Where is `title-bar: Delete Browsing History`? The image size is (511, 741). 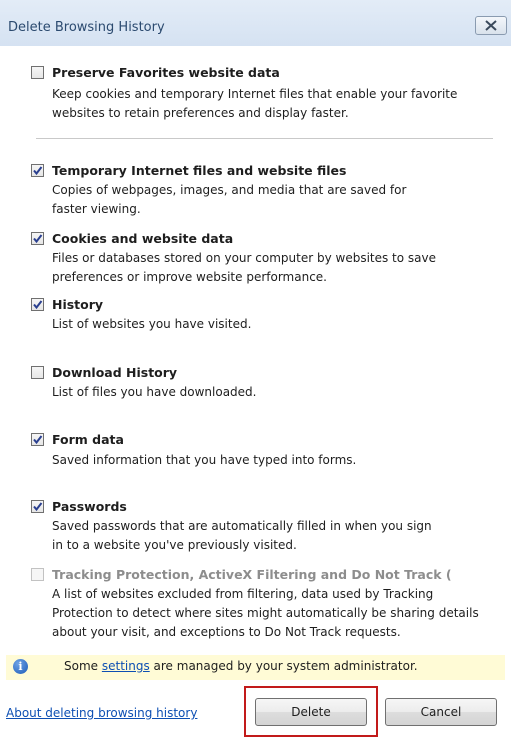
title-bar: Delete Browsing History is located at coordinates (255, 23).